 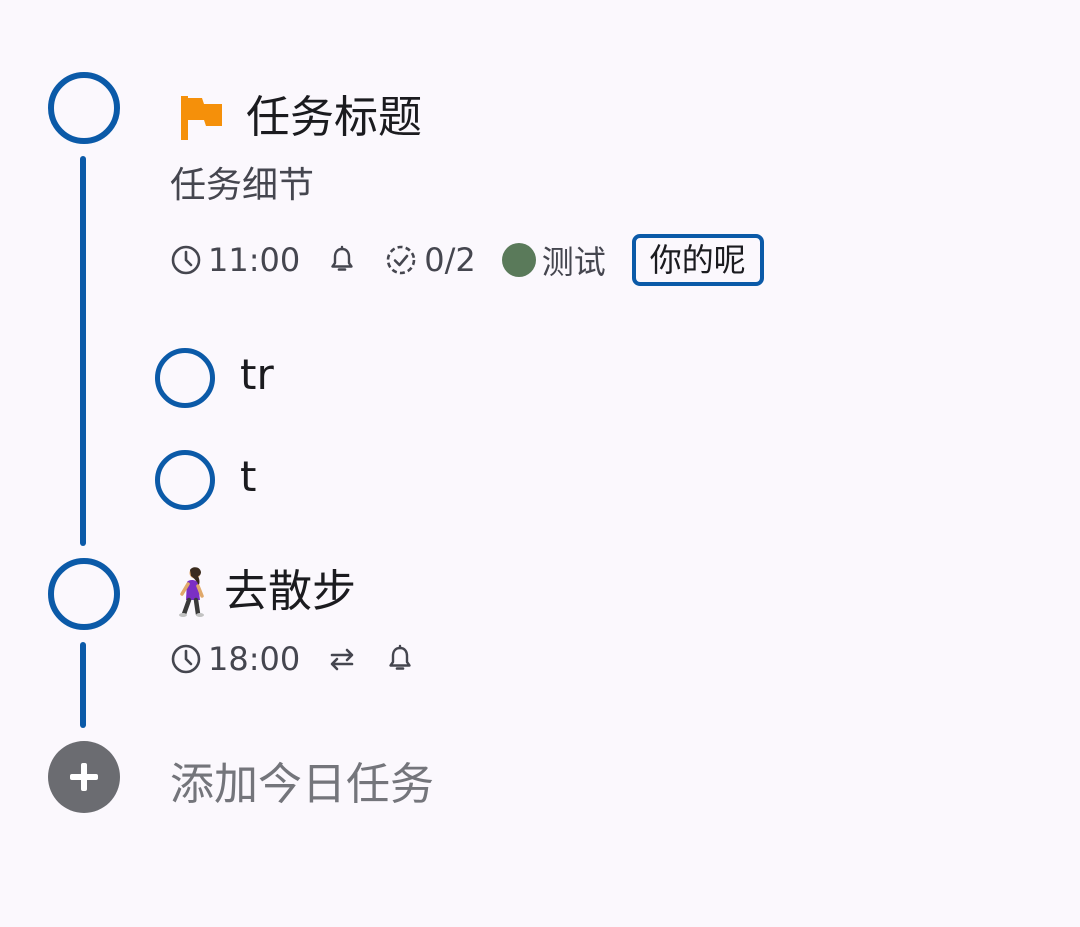 I want to click on task-title-row: 去散步, so click(x=263, y=592).